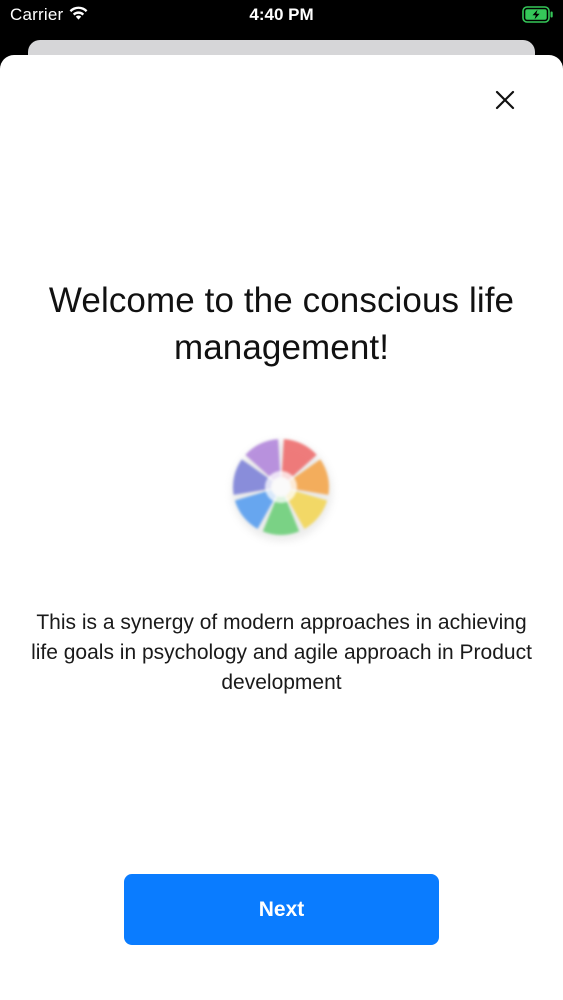 The height and width of the screenshot is (1000, 563). Describe the element at coordinates (538, 14) in the screenshot. I see `battery-charging-icon` at that location.